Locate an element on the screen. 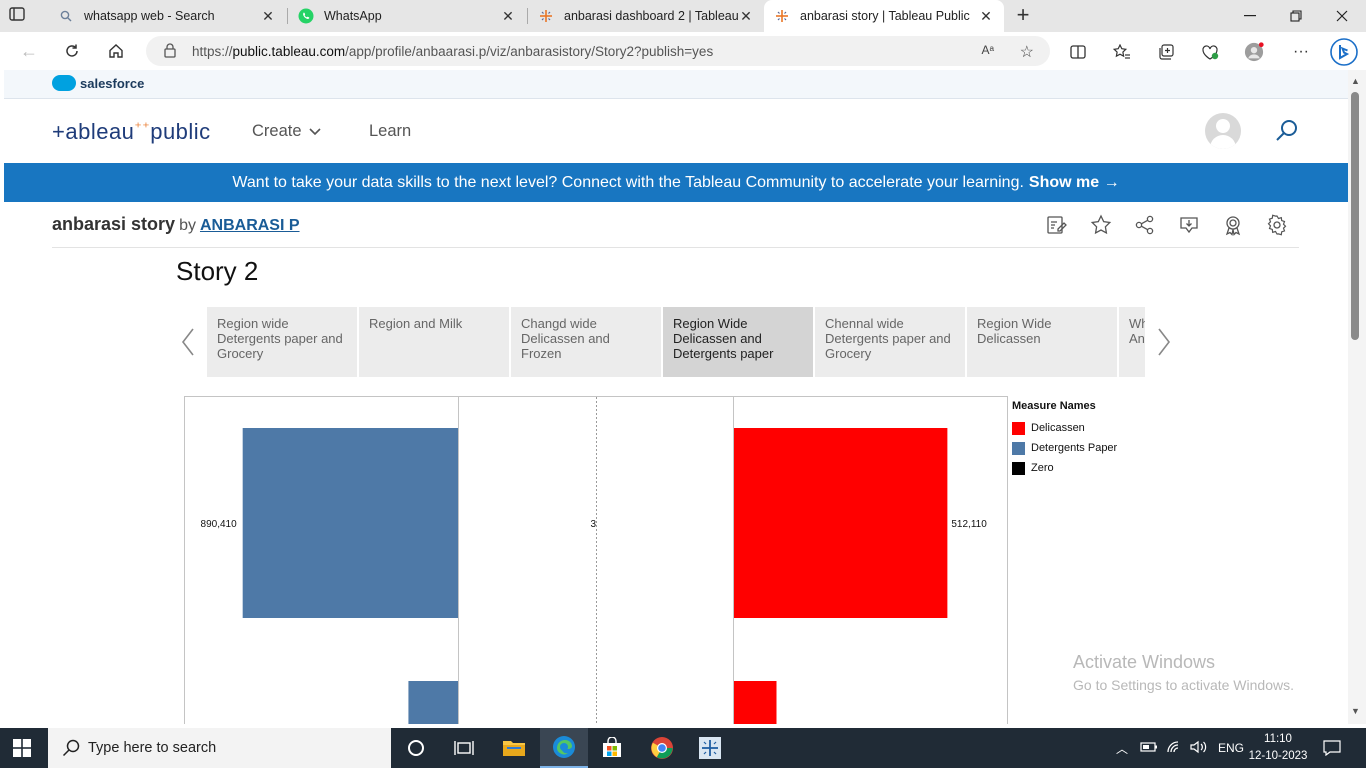 This screenshot has width=1366, height=768. battery-icon is located at coordinates (1149, 748).